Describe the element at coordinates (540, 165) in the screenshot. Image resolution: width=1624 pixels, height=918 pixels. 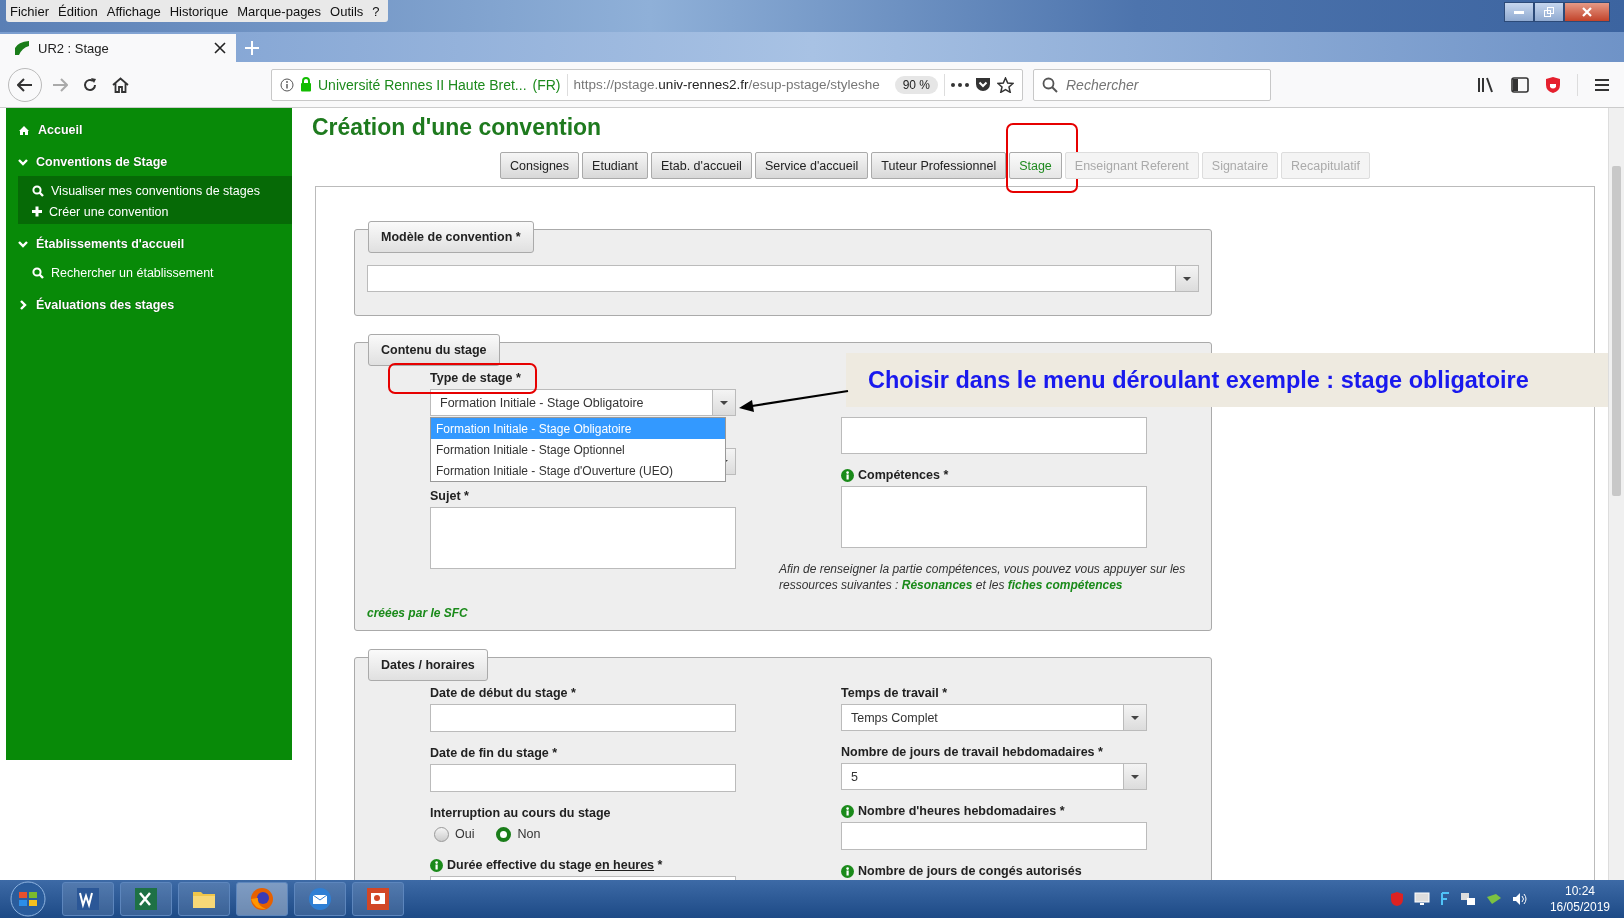
I see `tab: Consignes` at that location.